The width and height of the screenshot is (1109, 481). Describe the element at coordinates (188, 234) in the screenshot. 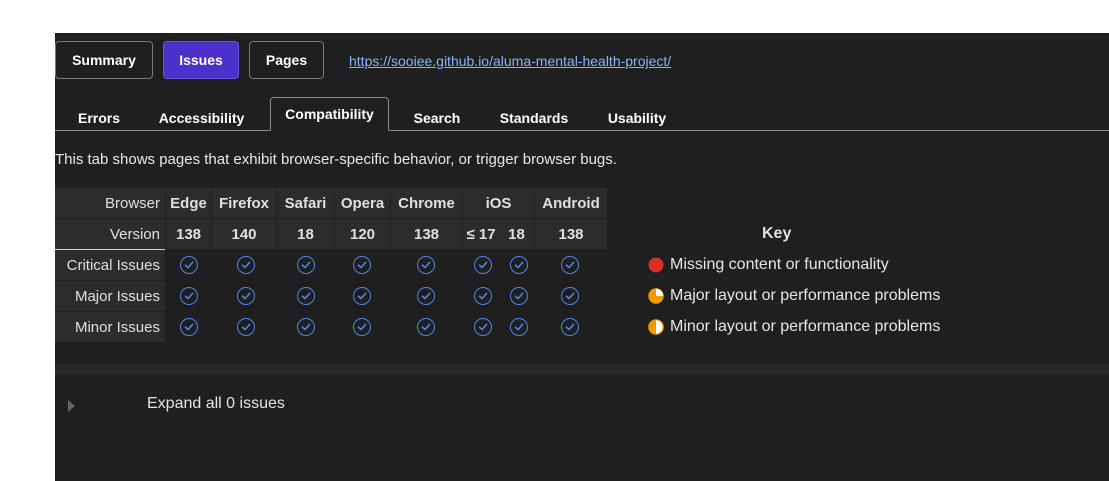

I see `version-edge: 138` at that location.